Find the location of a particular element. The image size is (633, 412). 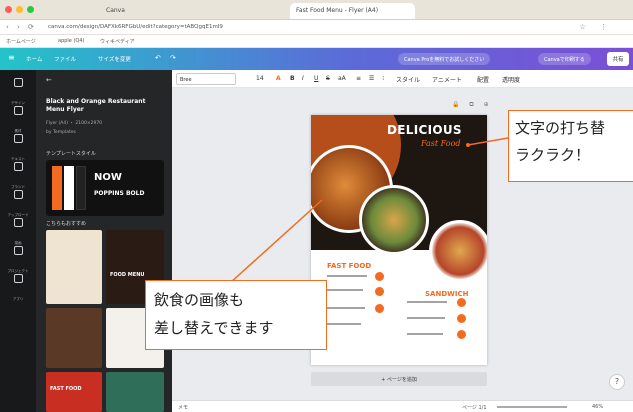

bold-button: B is located at coordinates (292, 78).